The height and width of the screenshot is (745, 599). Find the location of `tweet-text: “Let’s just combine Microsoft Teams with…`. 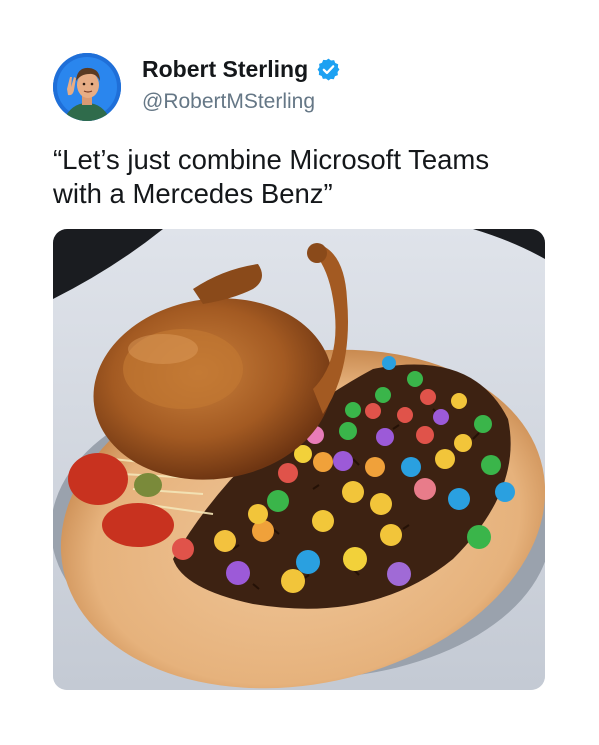

tweet-text: “Let’s just combine Microsoft Teams with… is located at coordinates (303, 177).